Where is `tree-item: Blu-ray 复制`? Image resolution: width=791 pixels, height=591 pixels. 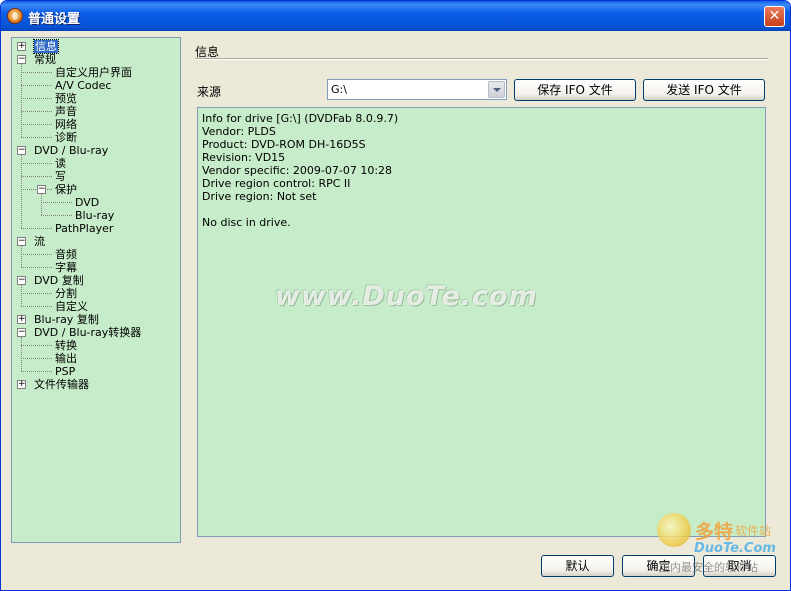
tree-item: Blu-ray 复制 is located at coordinates (66, 319).